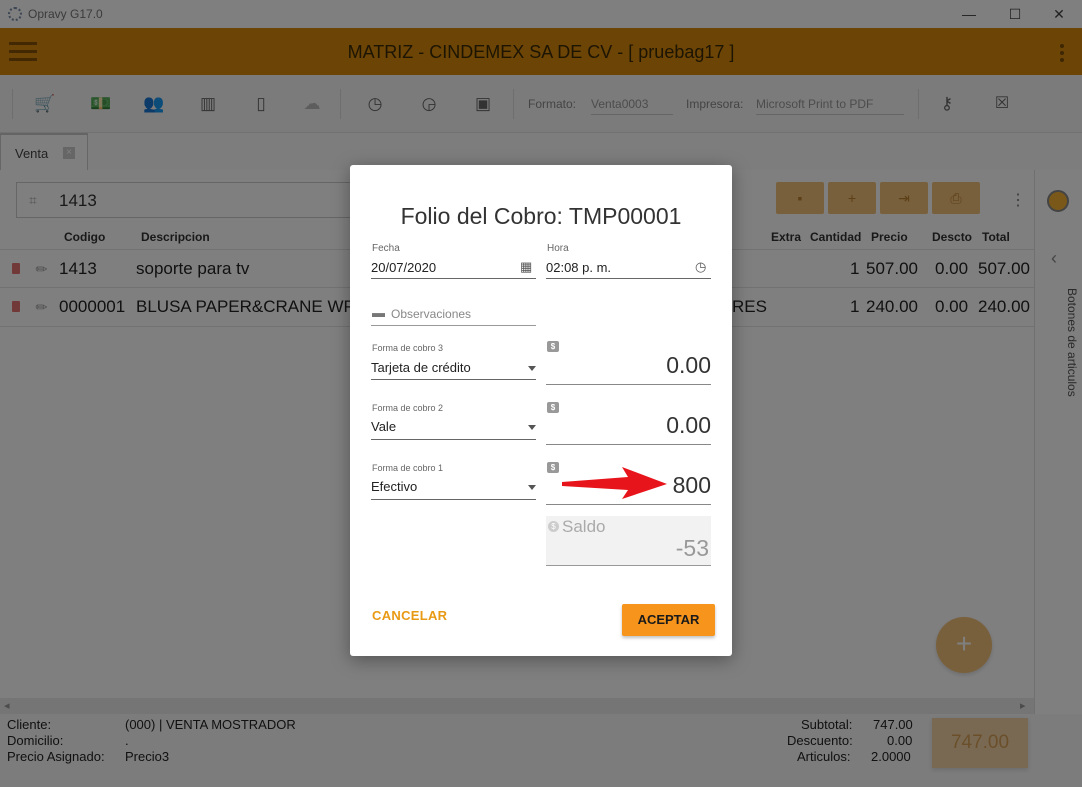 The image size is (1082, 787). What do you see at coordinates (700, 267) in the screenshot?
I see `clock-icon: ◷` at bounding box center [700, 267].